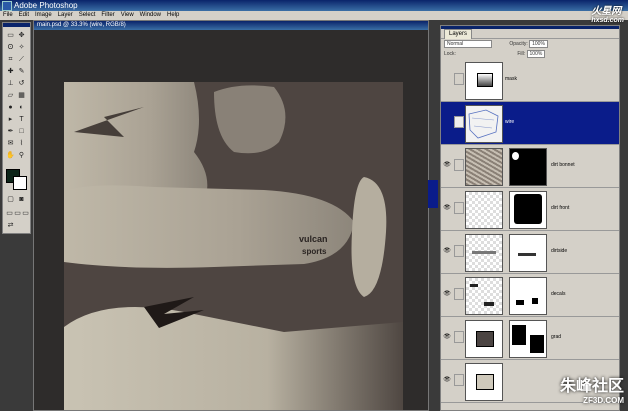 Image resolution: width=628 pixels, height=411 pixels. I want to click on path-selection-icon: ▸, so click(10, 119).